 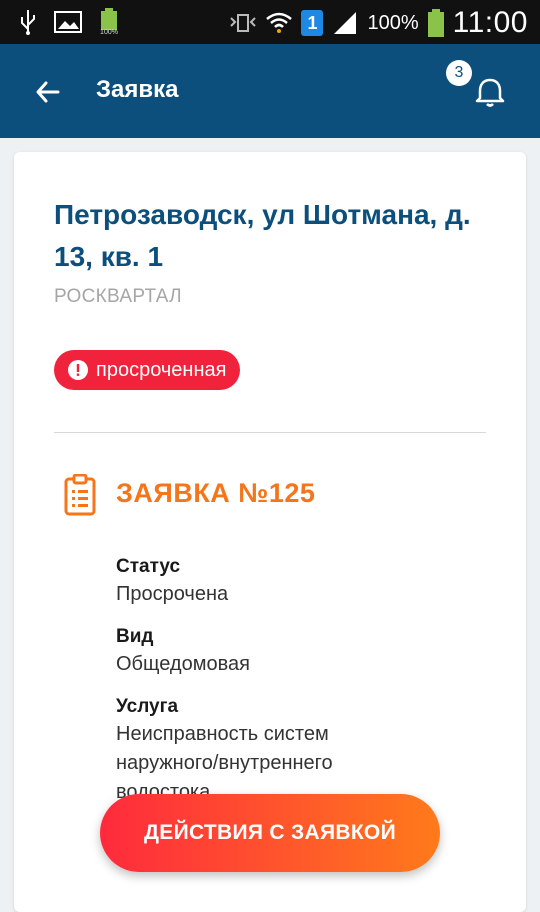 I want to click on battery-small-icon: 100%, so click(x=109, y=22).